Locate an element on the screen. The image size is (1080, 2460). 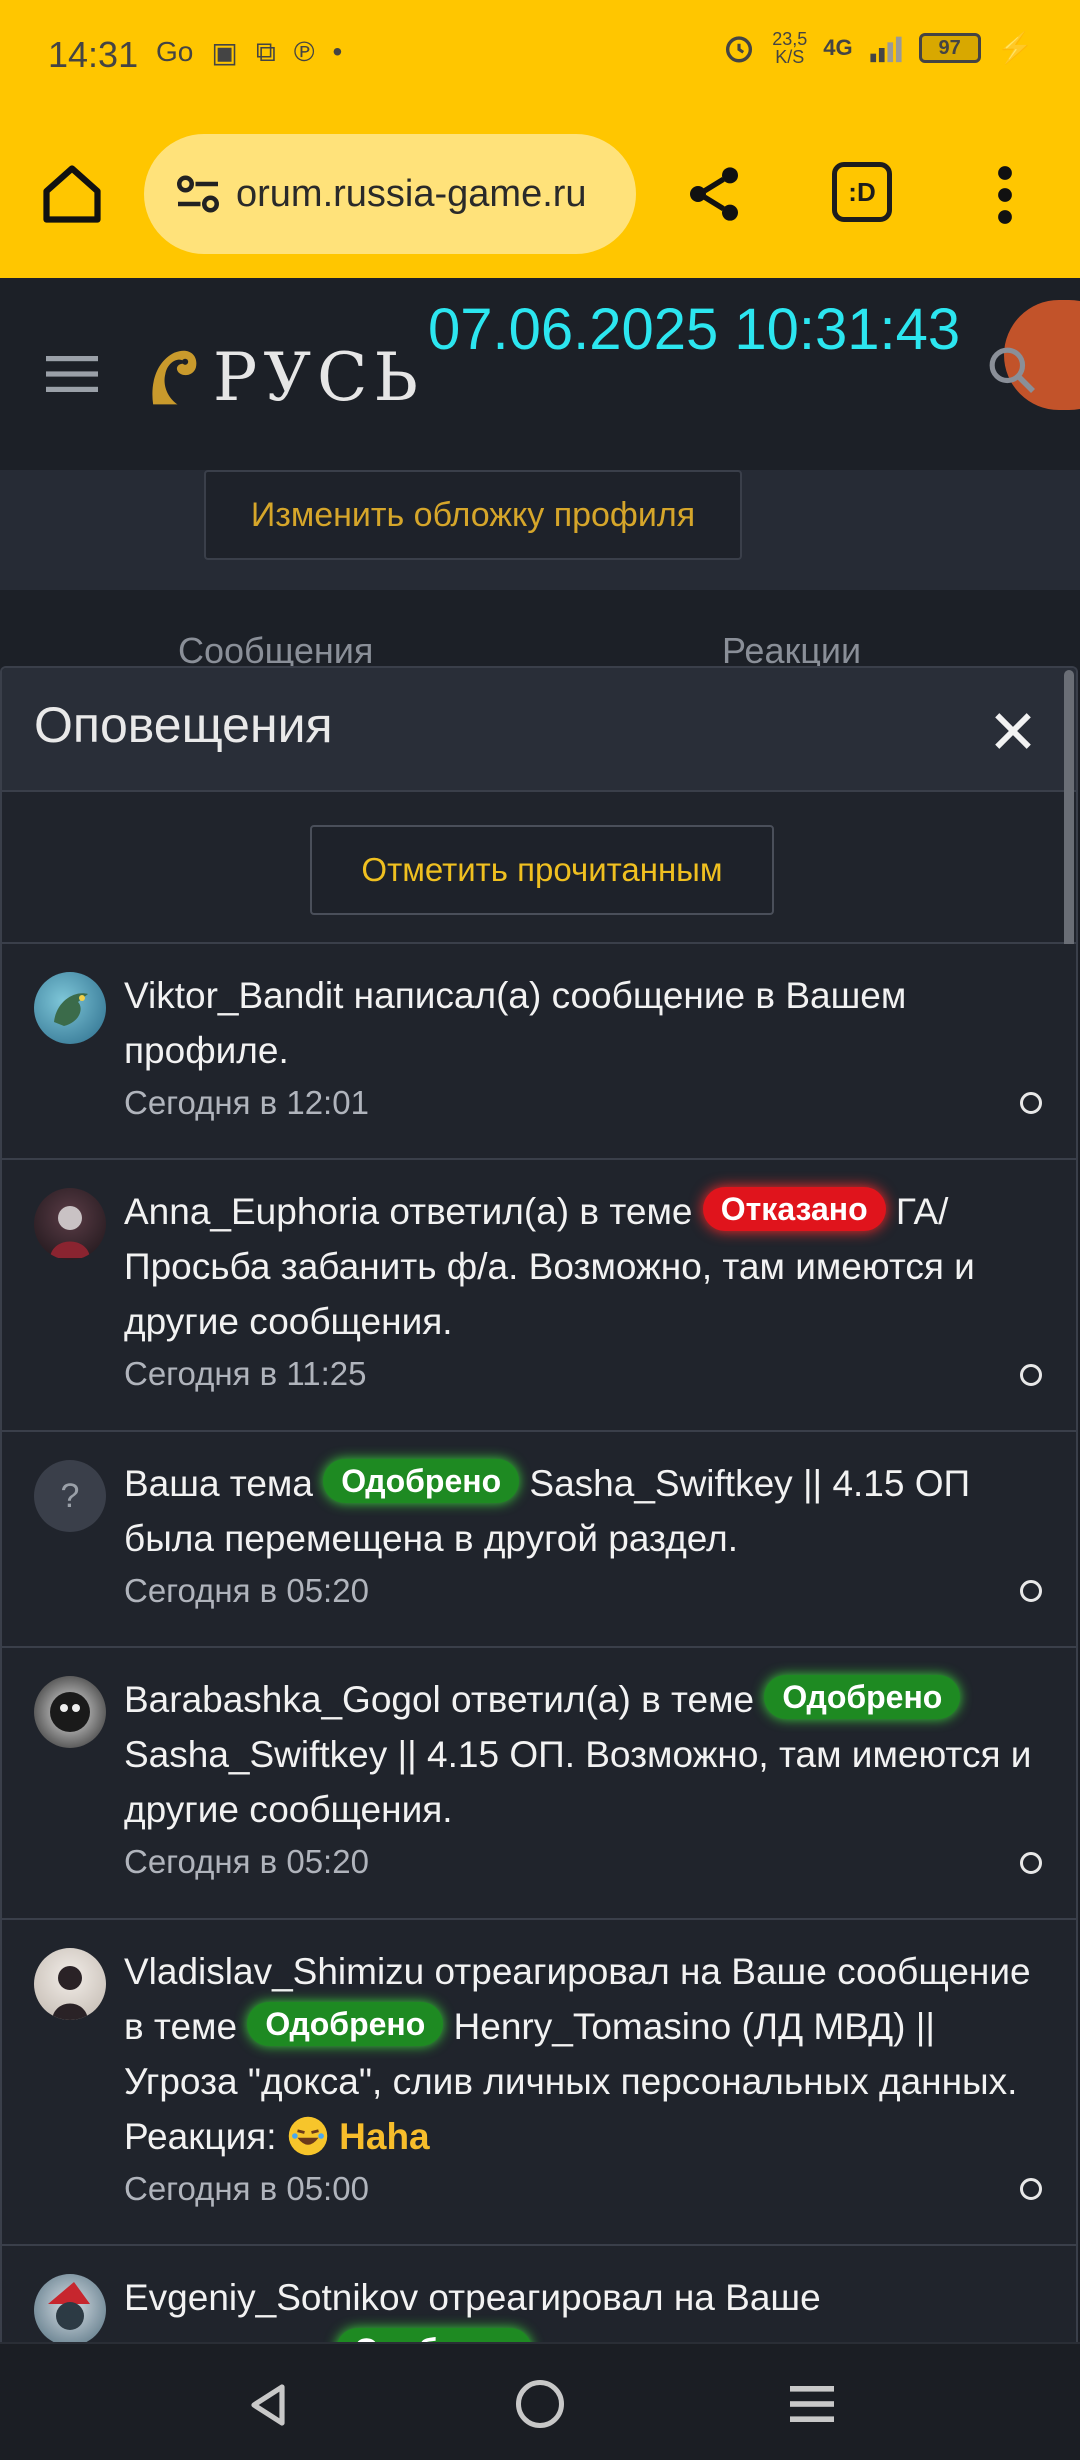
tab-switcher-label: :D is located at coordinates (862, 191).